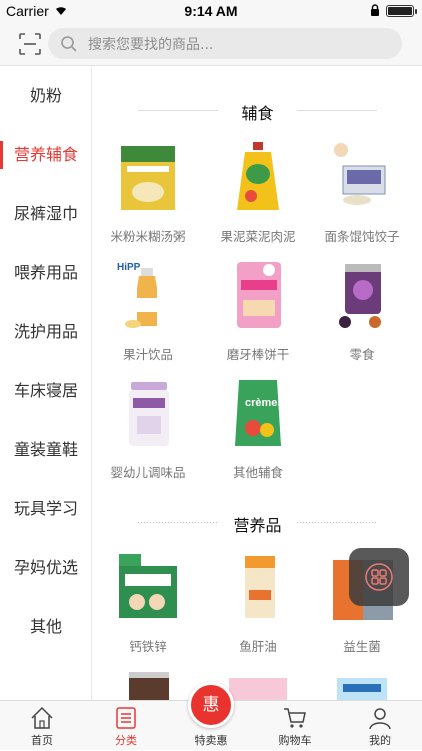 This screenshot has width=422, height=751. I want to click on sidebar-item-nutrition-food: 营养辅食, so click(46, 154).